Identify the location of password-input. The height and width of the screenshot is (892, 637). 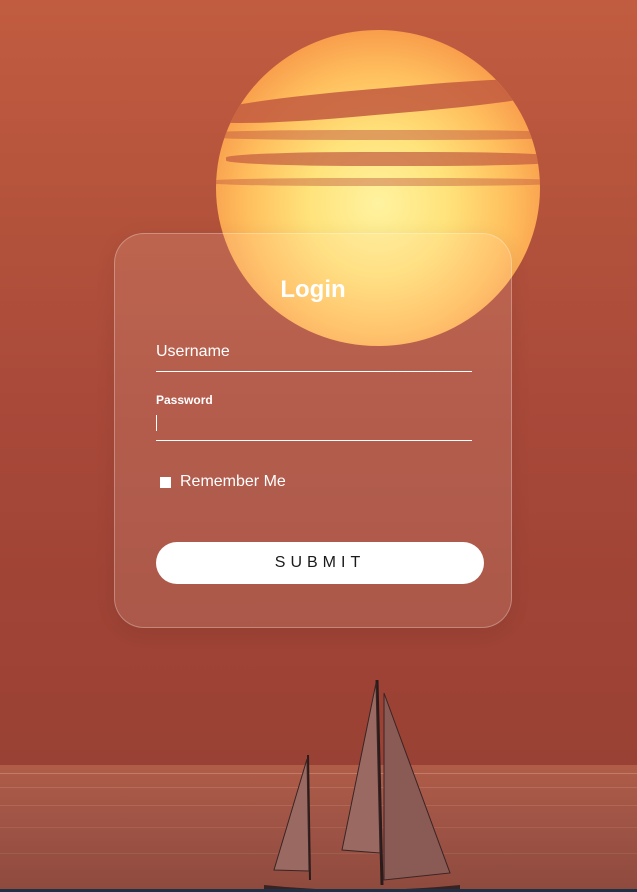
(316, 426).